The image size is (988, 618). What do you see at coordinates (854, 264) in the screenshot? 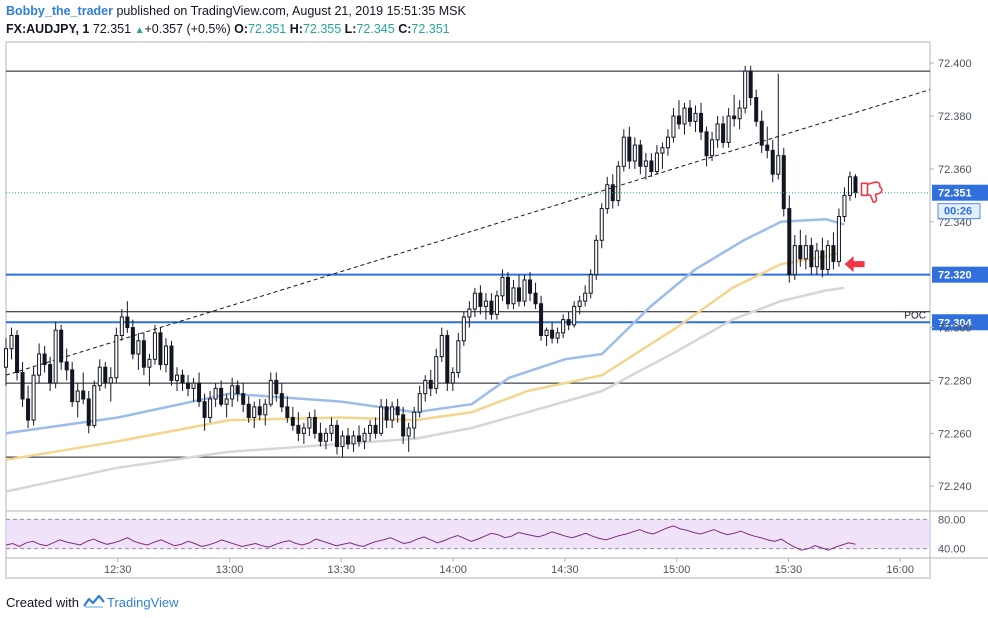
I see `arrow-left-icon` at bounding box center [854, 264].